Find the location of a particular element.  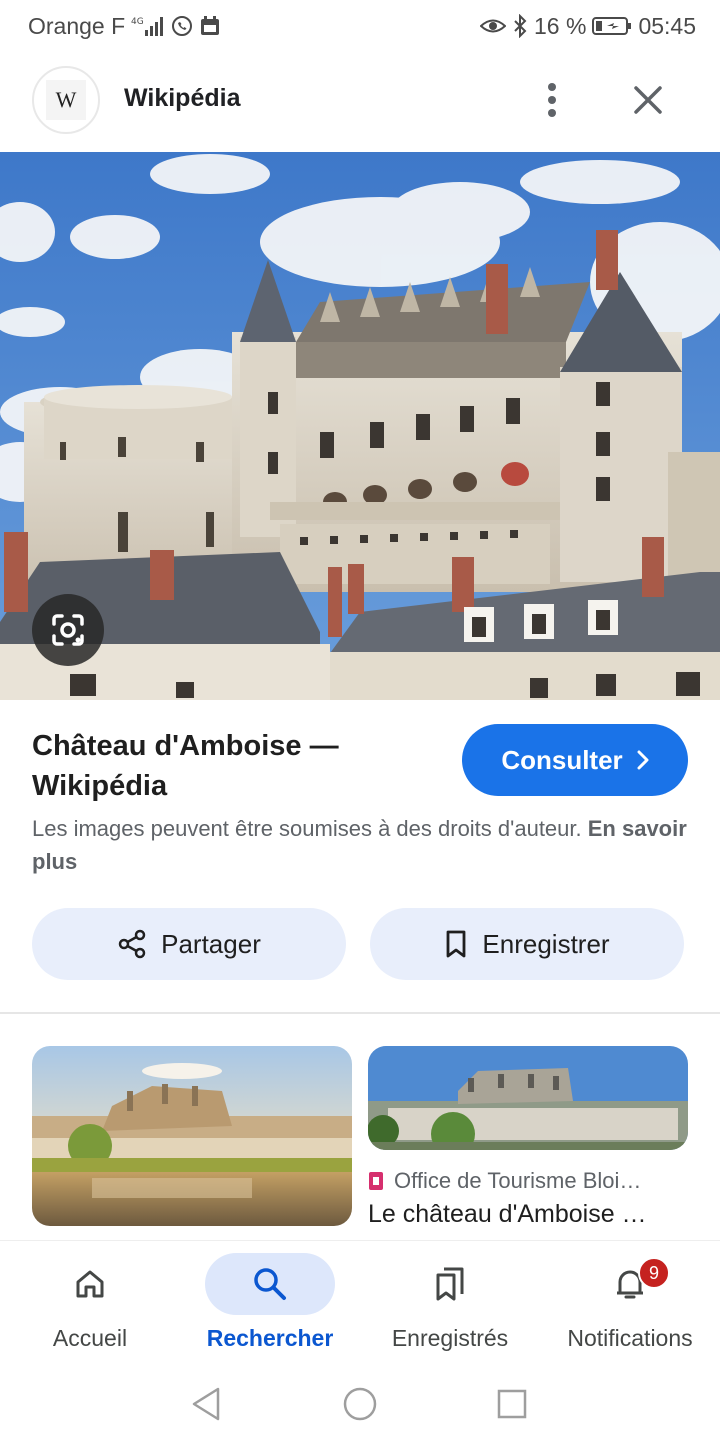

section-divider is located at coordinates (360, 1013).